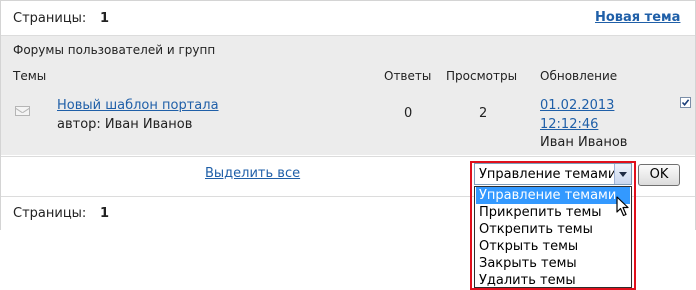 Image resolution: width=696 pixels, height=290 pixels. I want to click on checkmark-icon, so click(685, 103).